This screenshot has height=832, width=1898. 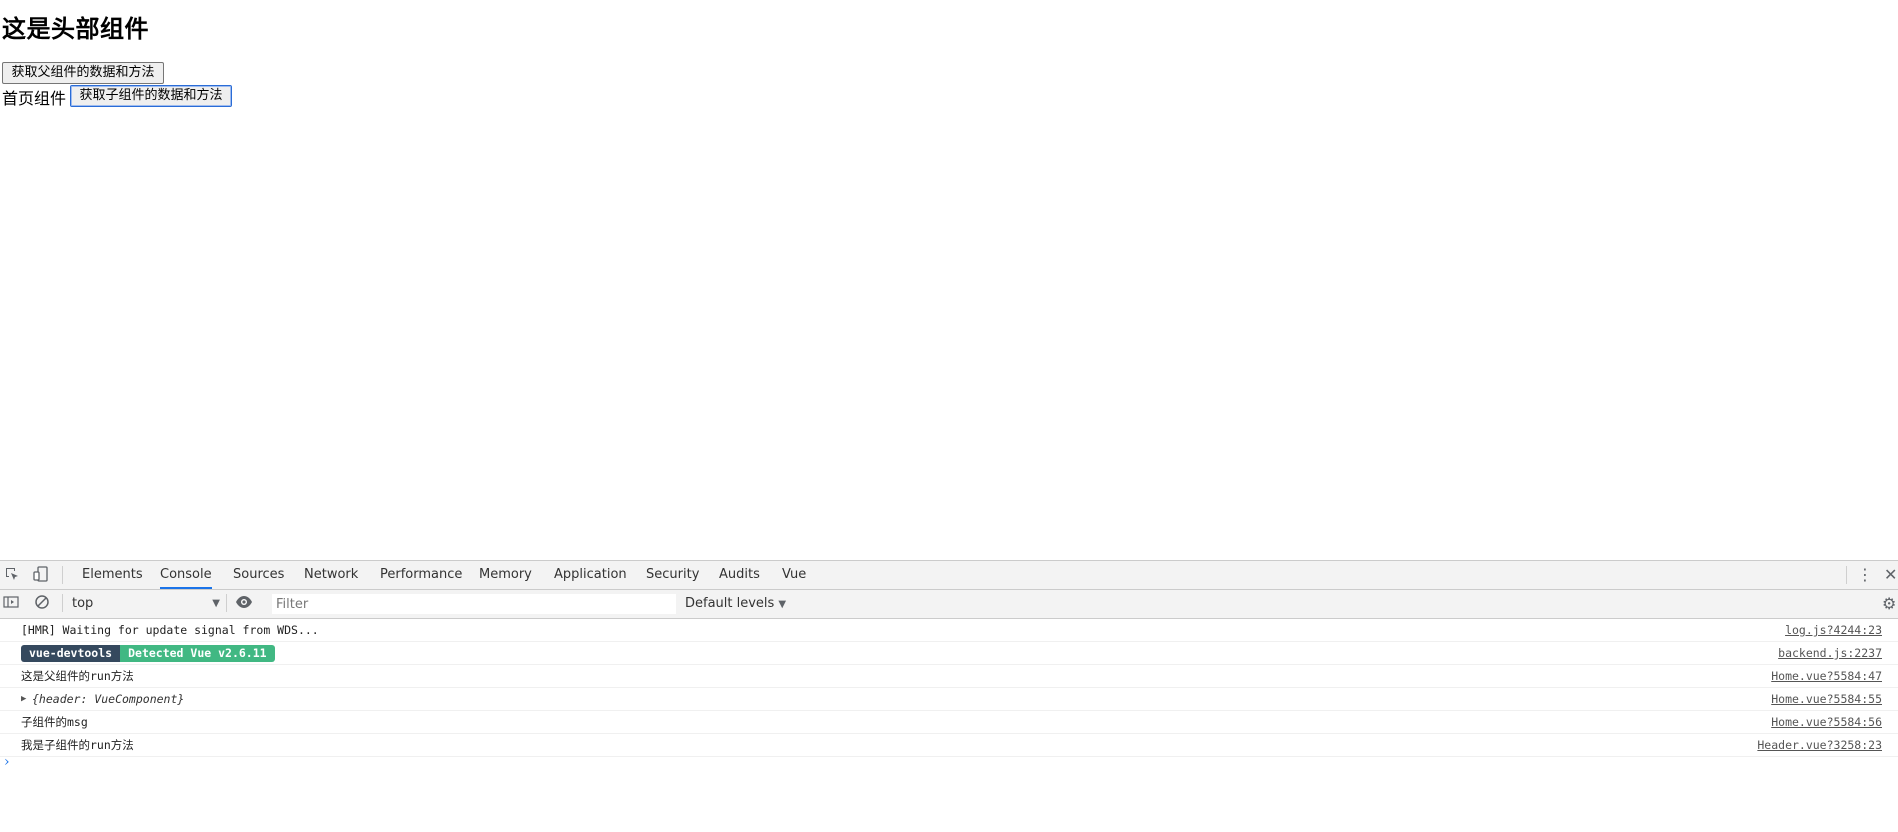 I want to click on console-message: 这是父组件的run方法, so click(x=77, y=676).